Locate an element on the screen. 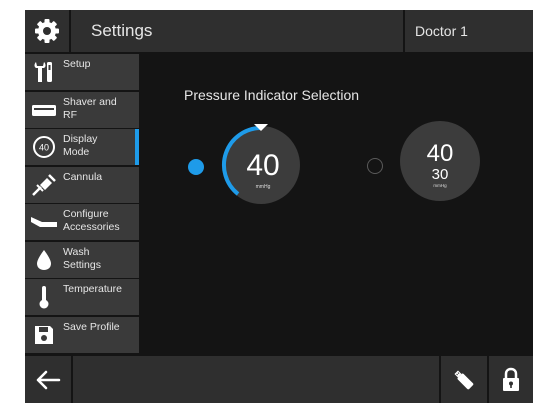  page-title: Settings is located at coordinates (238, 31).